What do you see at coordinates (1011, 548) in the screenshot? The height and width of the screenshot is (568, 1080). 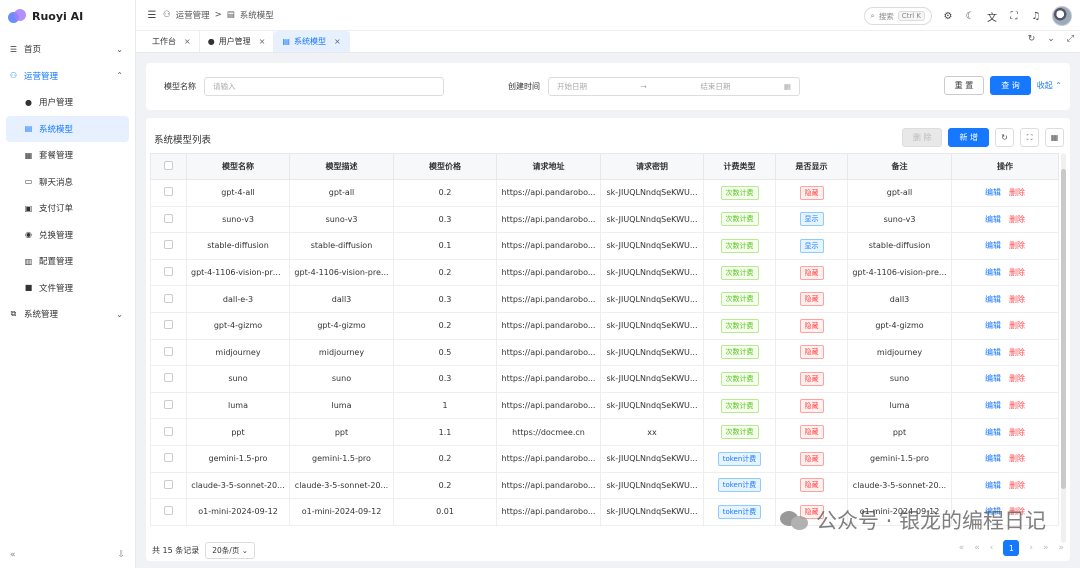 I see `current-page: 1` at bounding box center [1011, 548].